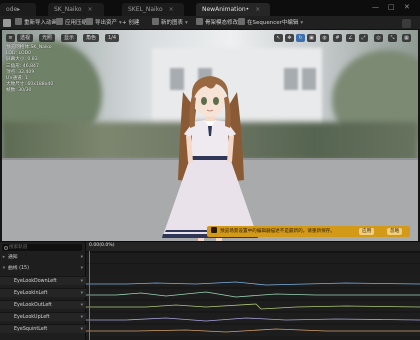 This screenshot has width=420, height=340. I want to click on tab-previous: ode▸, so click(18, 9).